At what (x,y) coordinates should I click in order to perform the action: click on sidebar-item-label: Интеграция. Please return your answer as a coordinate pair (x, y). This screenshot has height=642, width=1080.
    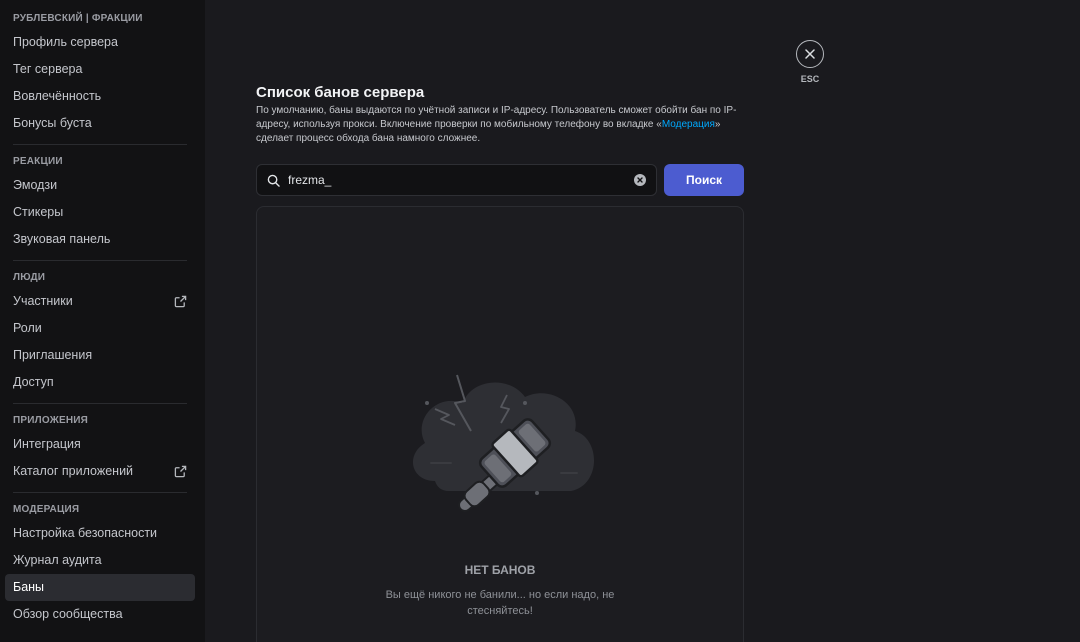
    Looking at the image, I should click on (47, 444).